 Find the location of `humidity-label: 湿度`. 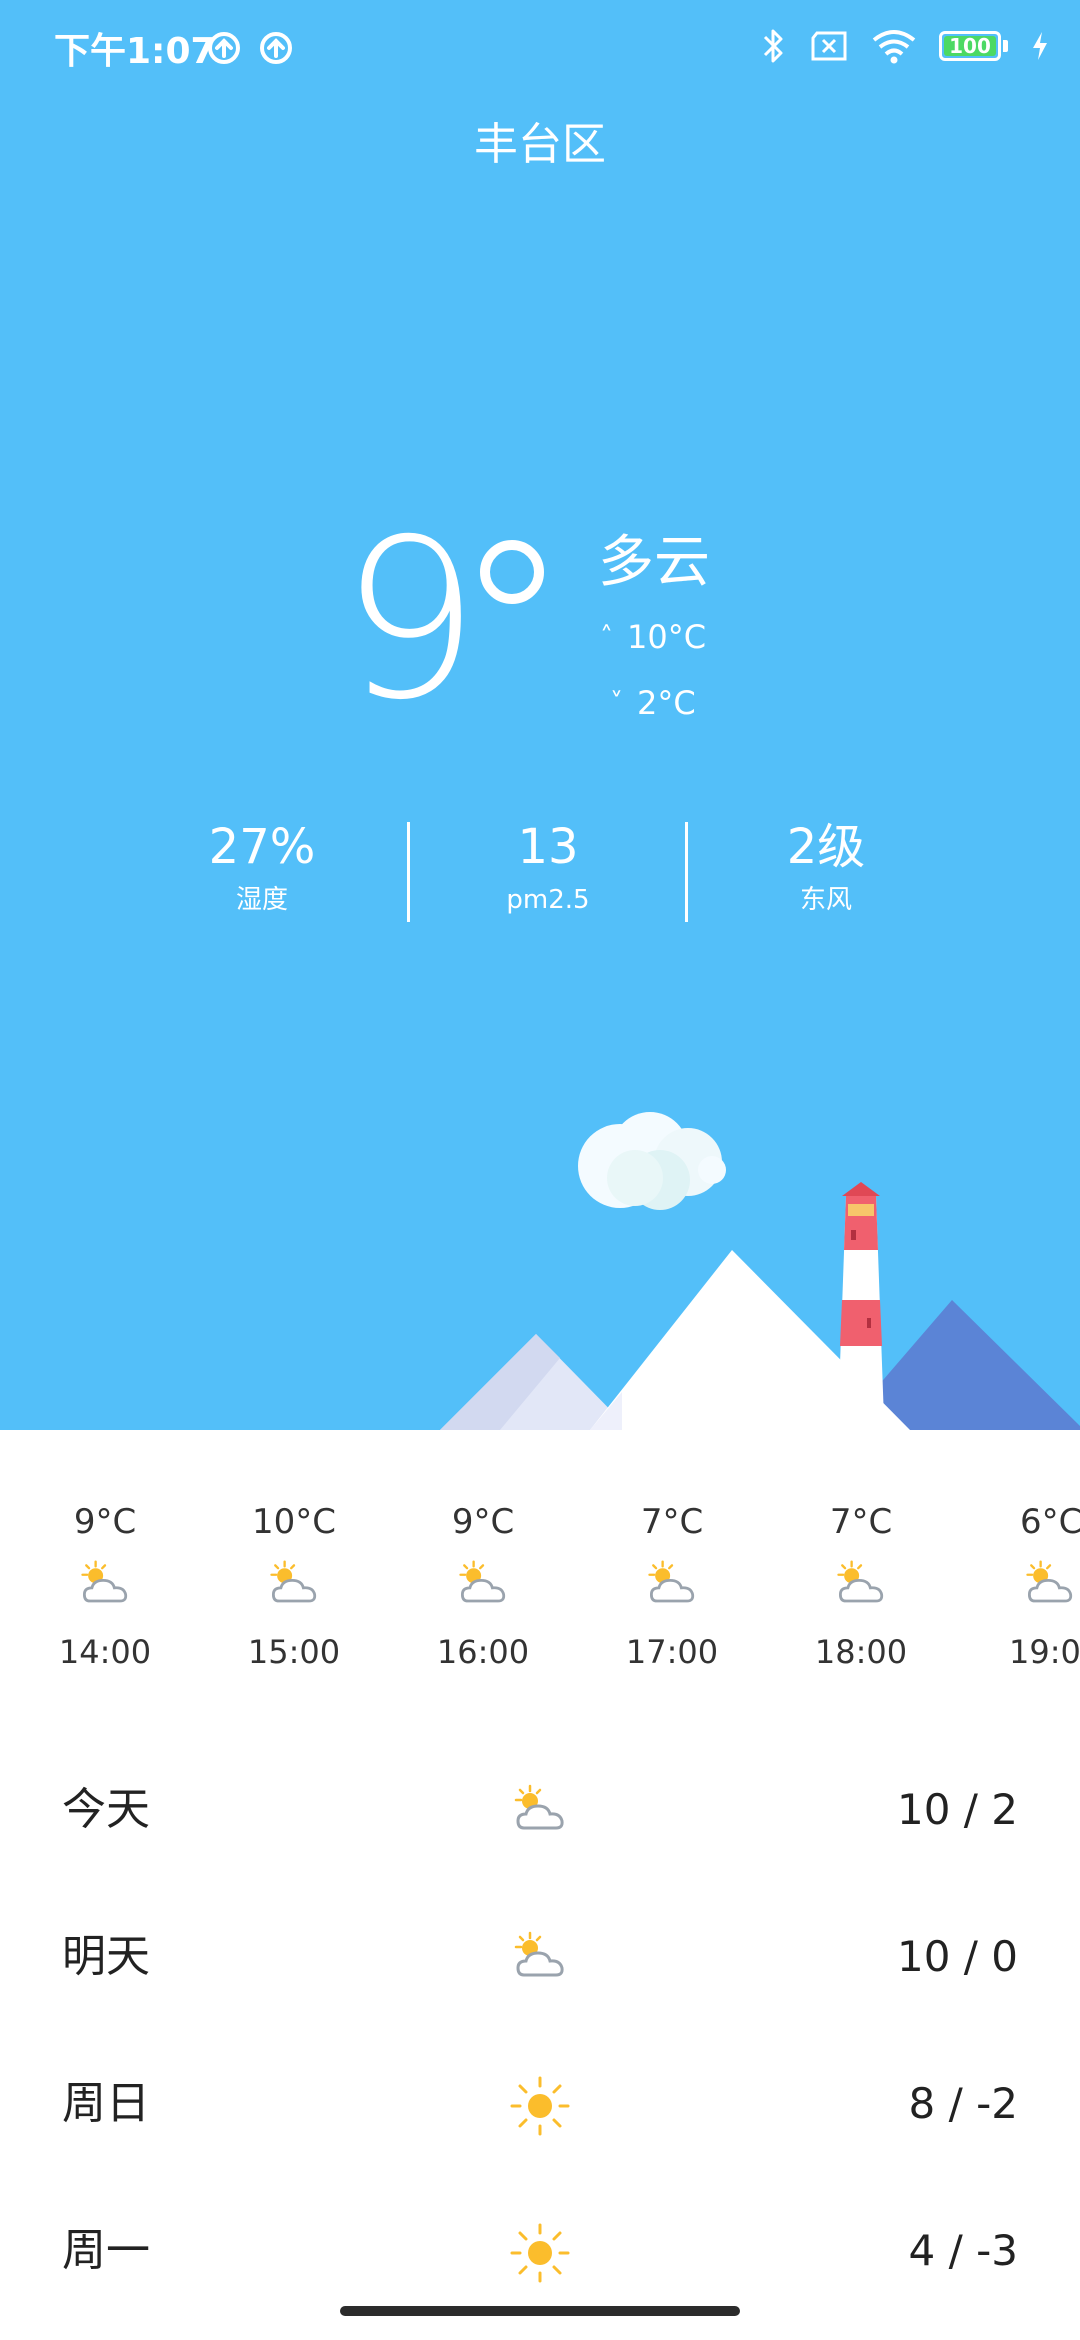

humidity-label: 湿度 is located at coordinates (261, 900).